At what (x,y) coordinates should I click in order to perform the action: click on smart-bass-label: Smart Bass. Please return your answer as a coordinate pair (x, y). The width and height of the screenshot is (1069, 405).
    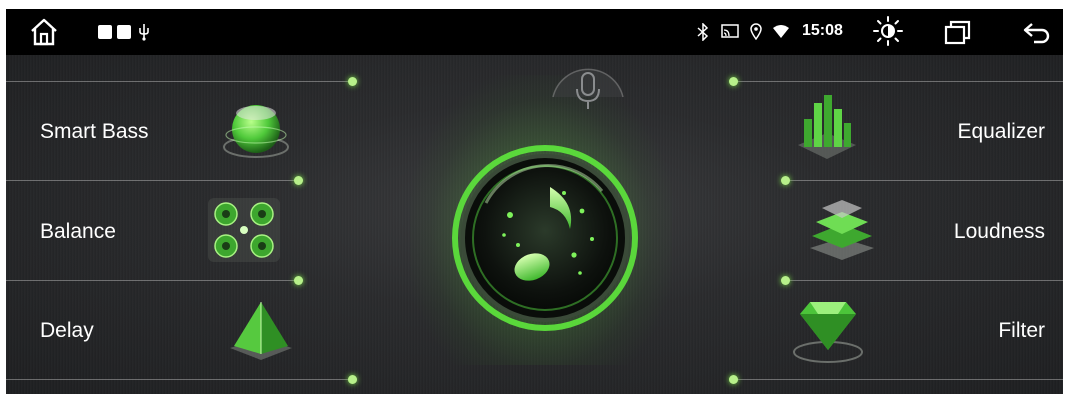
    Looking at the image, I should click on (94, 131).